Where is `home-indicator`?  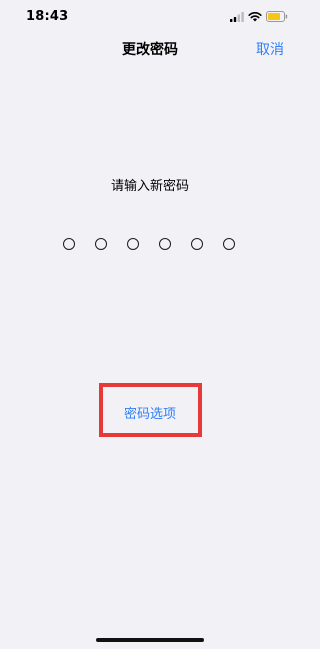
home-indicator is located at coordinates (150, 640).